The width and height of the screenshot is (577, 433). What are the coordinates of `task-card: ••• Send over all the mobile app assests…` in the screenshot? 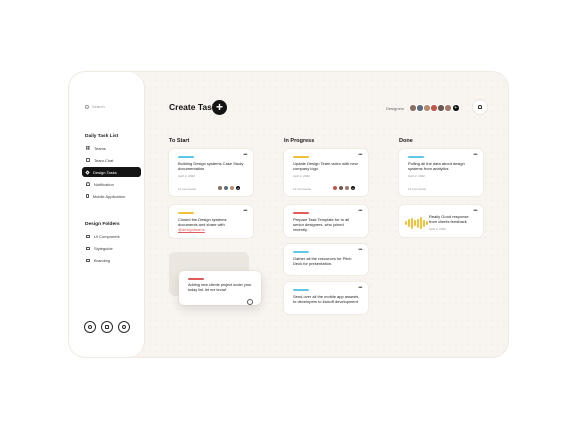 It's located at (326, 298).